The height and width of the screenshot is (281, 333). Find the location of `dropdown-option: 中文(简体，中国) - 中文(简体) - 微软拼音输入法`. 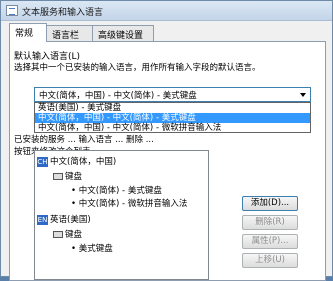

dropdown-option: 中文(简体，中国) - 中文(简体) - 微软拼音输入法 is located at coordinates (172, 128).